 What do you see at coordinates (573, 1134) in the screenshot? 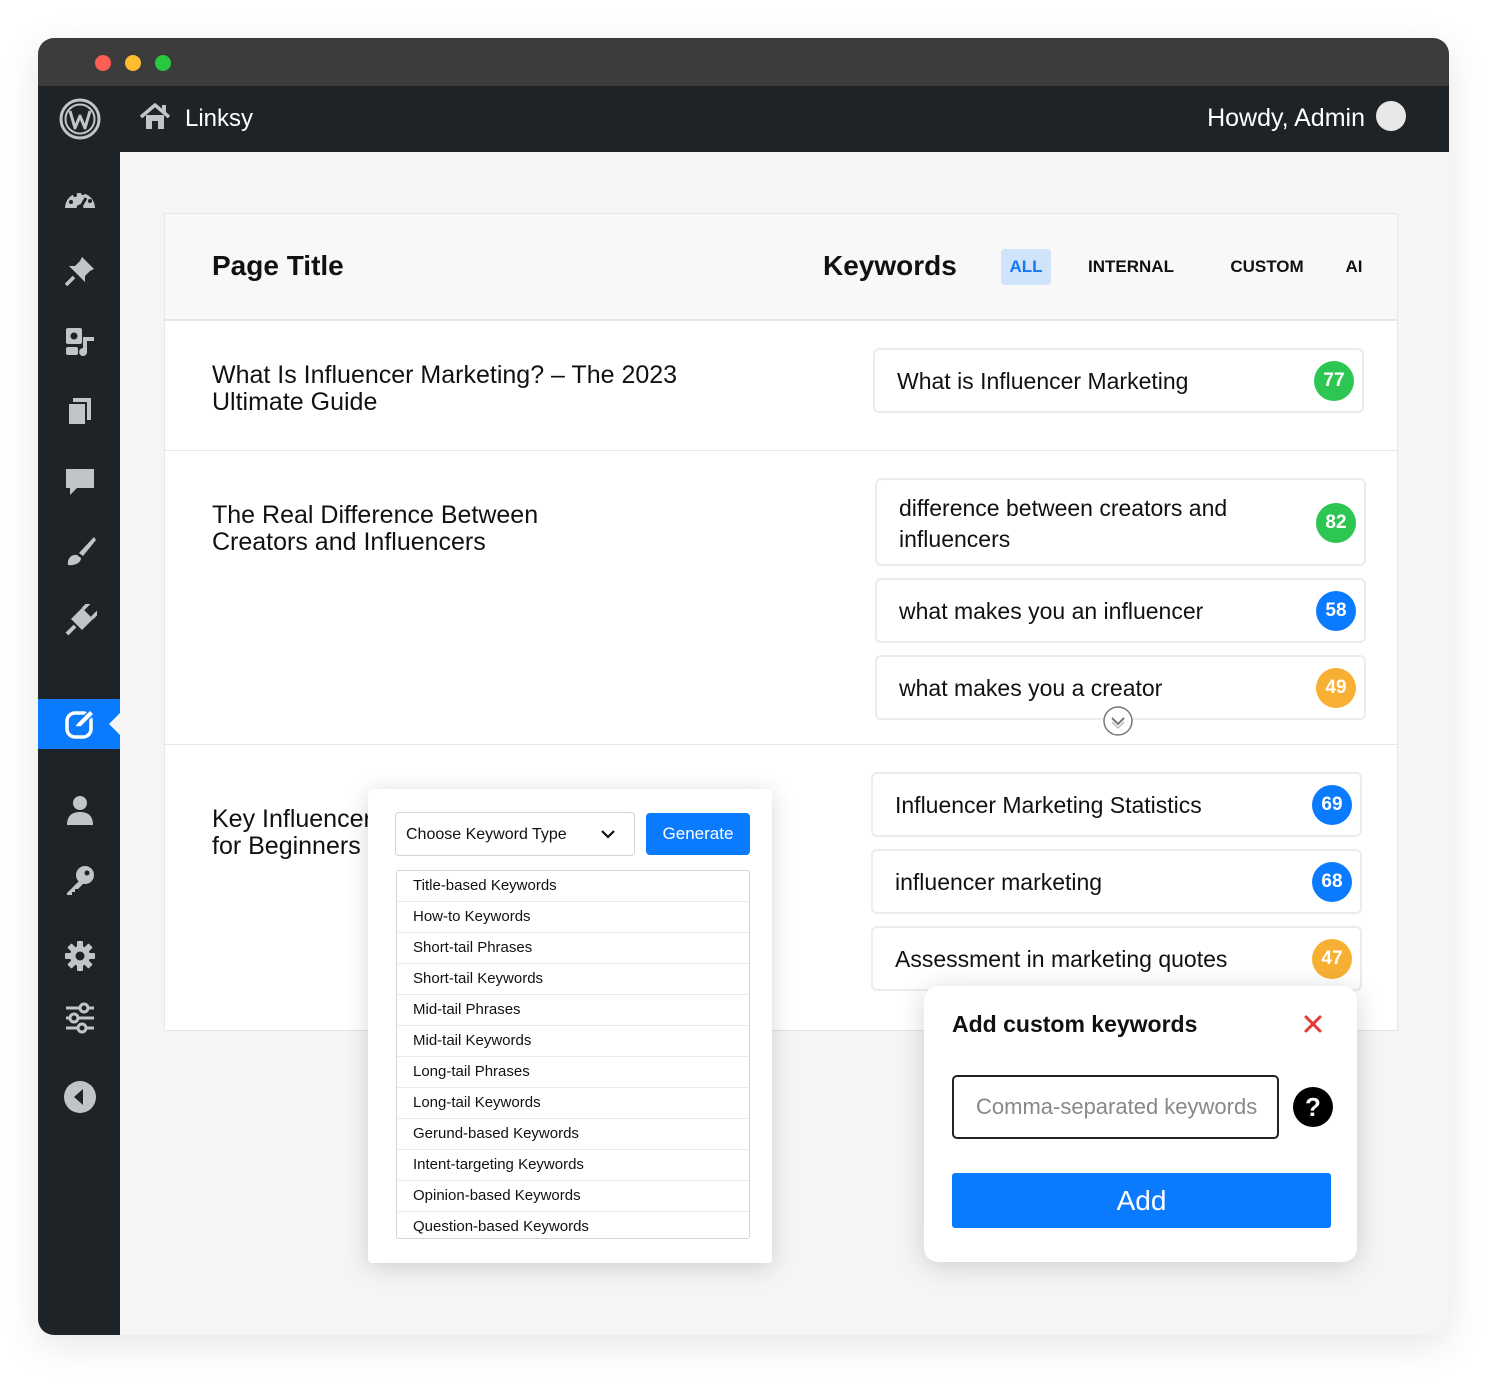
I see `list-item: Gerund-based Keywords` at bounding box center [573, 1134].